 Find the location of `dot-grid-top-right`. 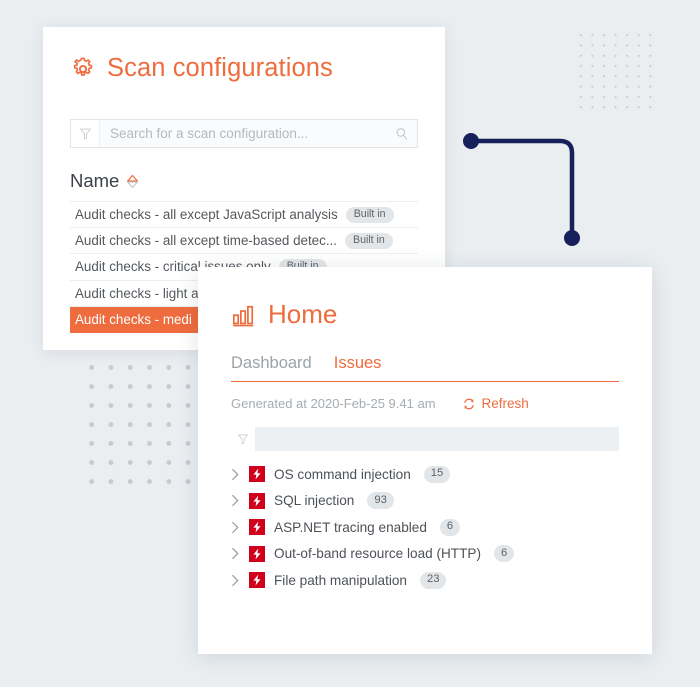

dot-grid-top-right is located at coordinates (616, 71).